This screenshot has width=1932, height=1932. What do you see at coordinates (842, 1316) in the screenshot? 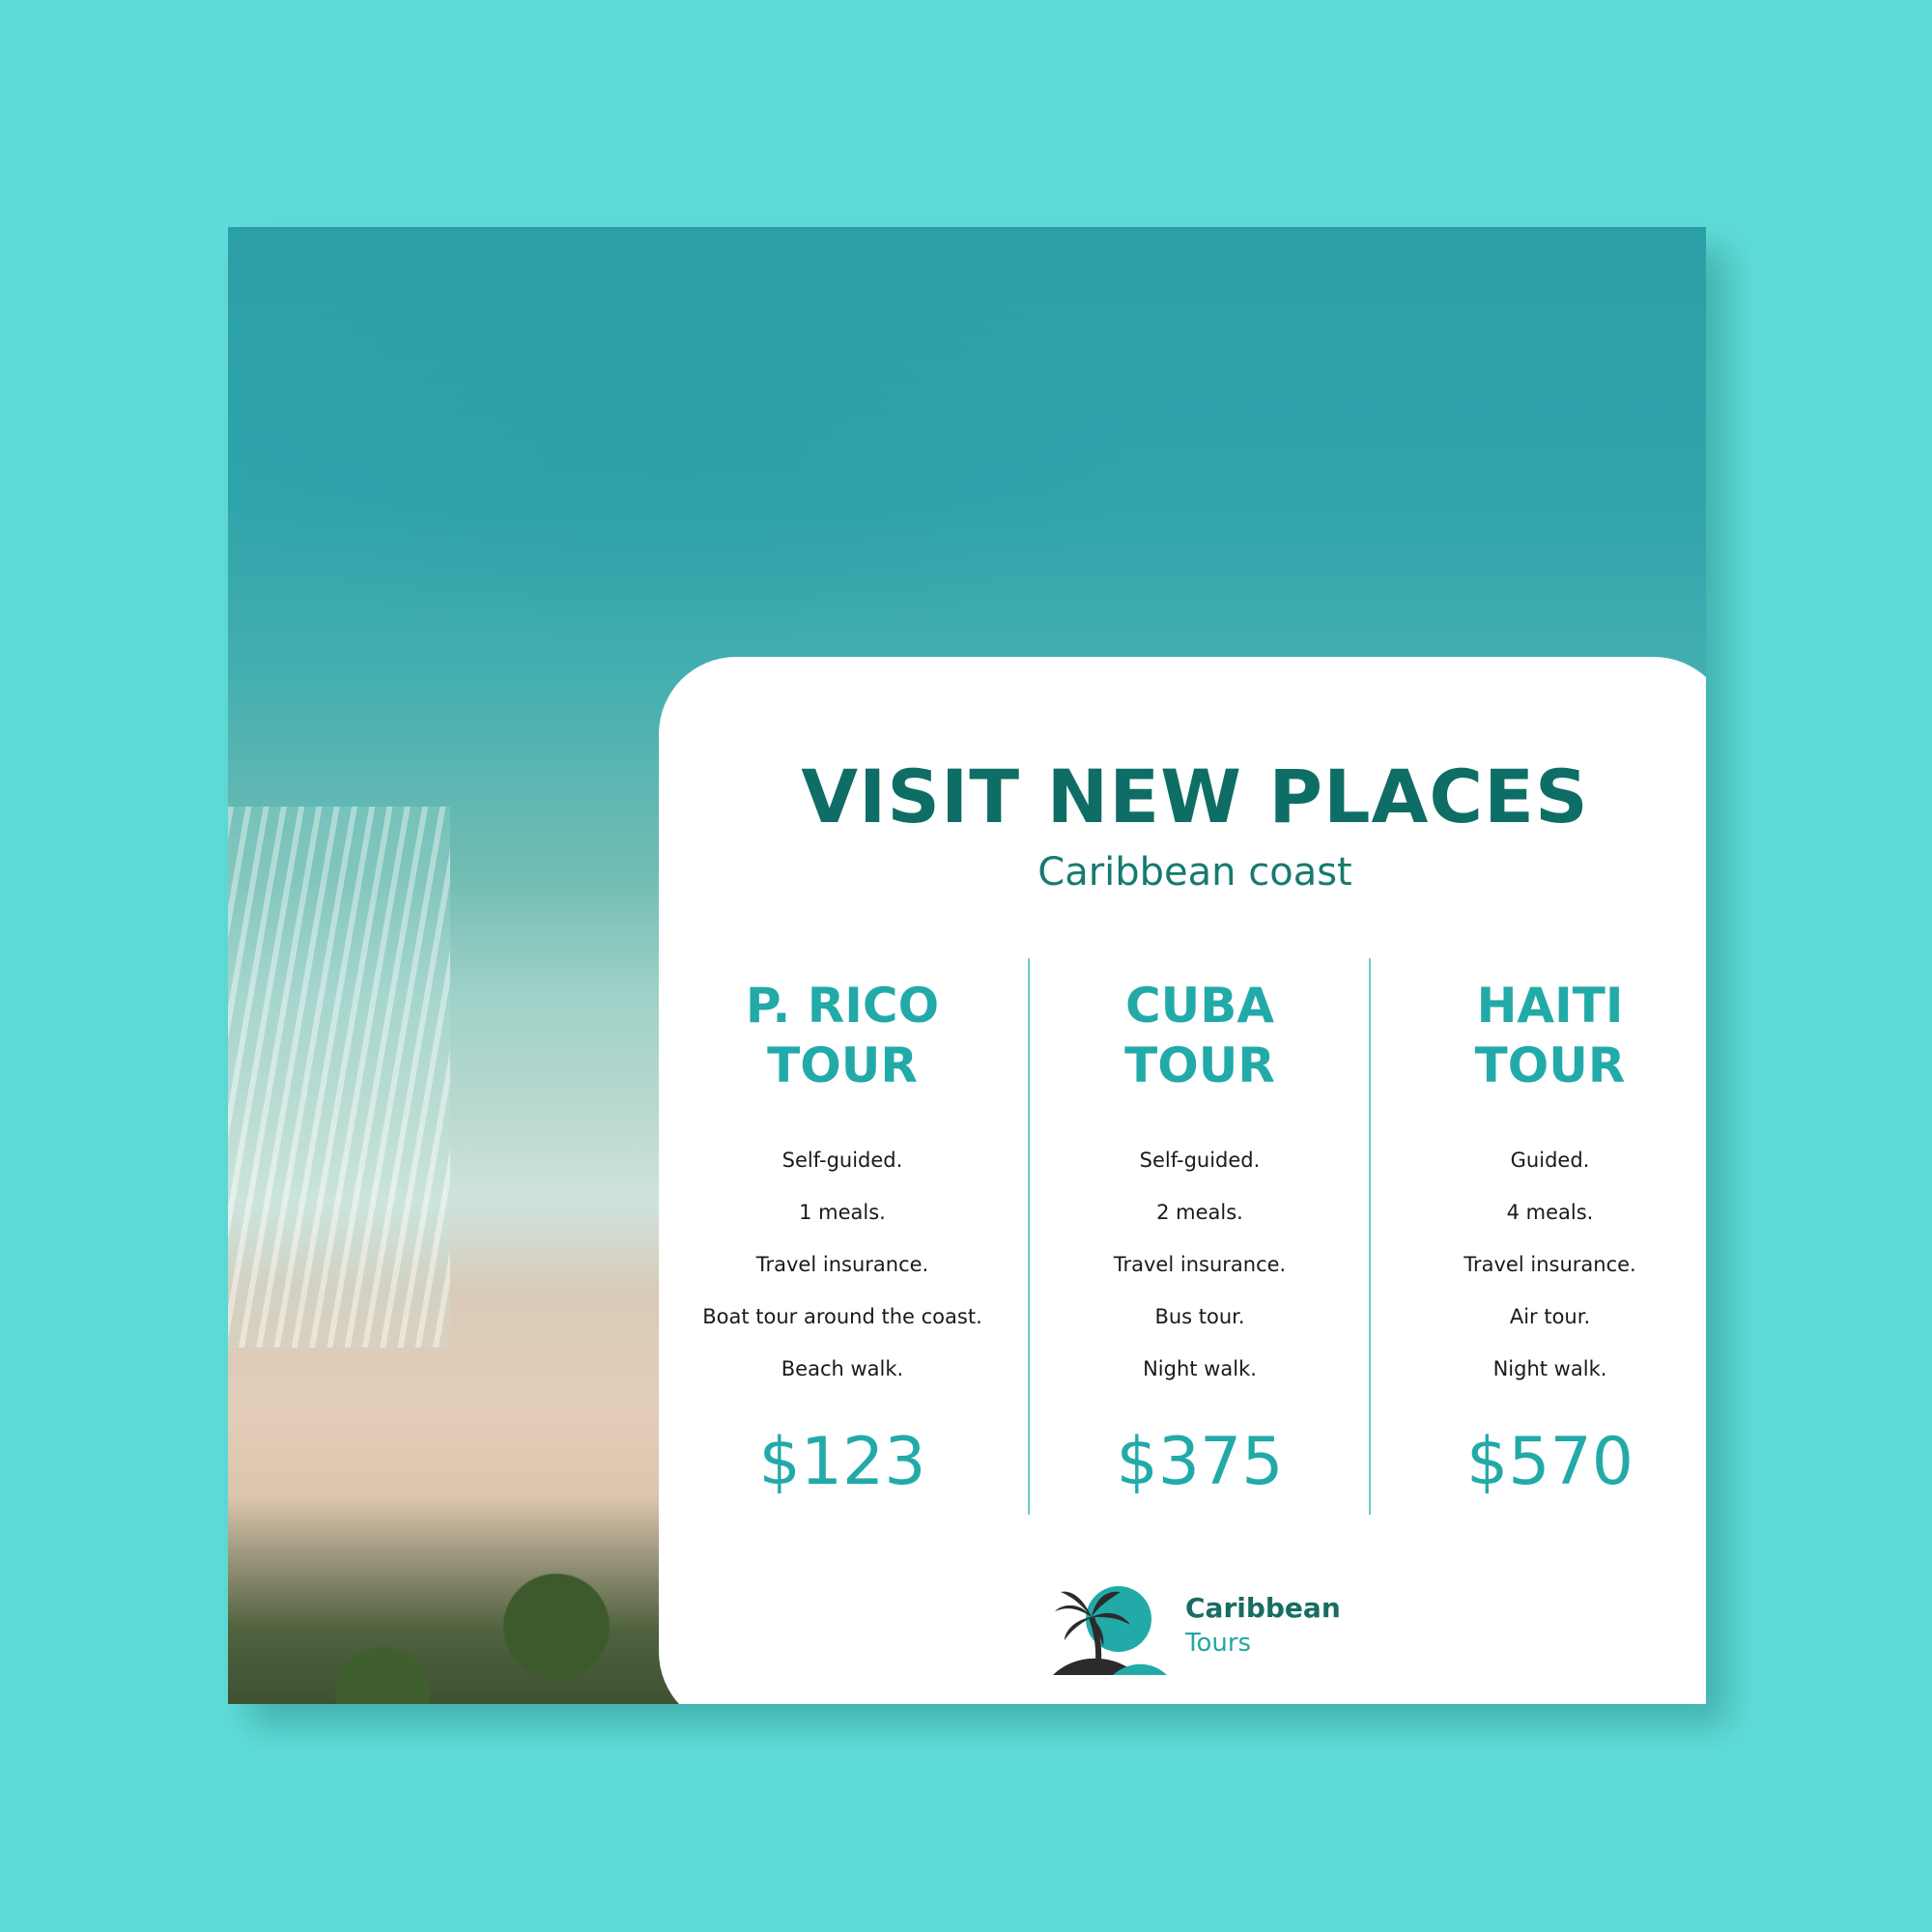
I see `tour-feature: Boat tour around the coast.` at bounding box center [842, 1316].